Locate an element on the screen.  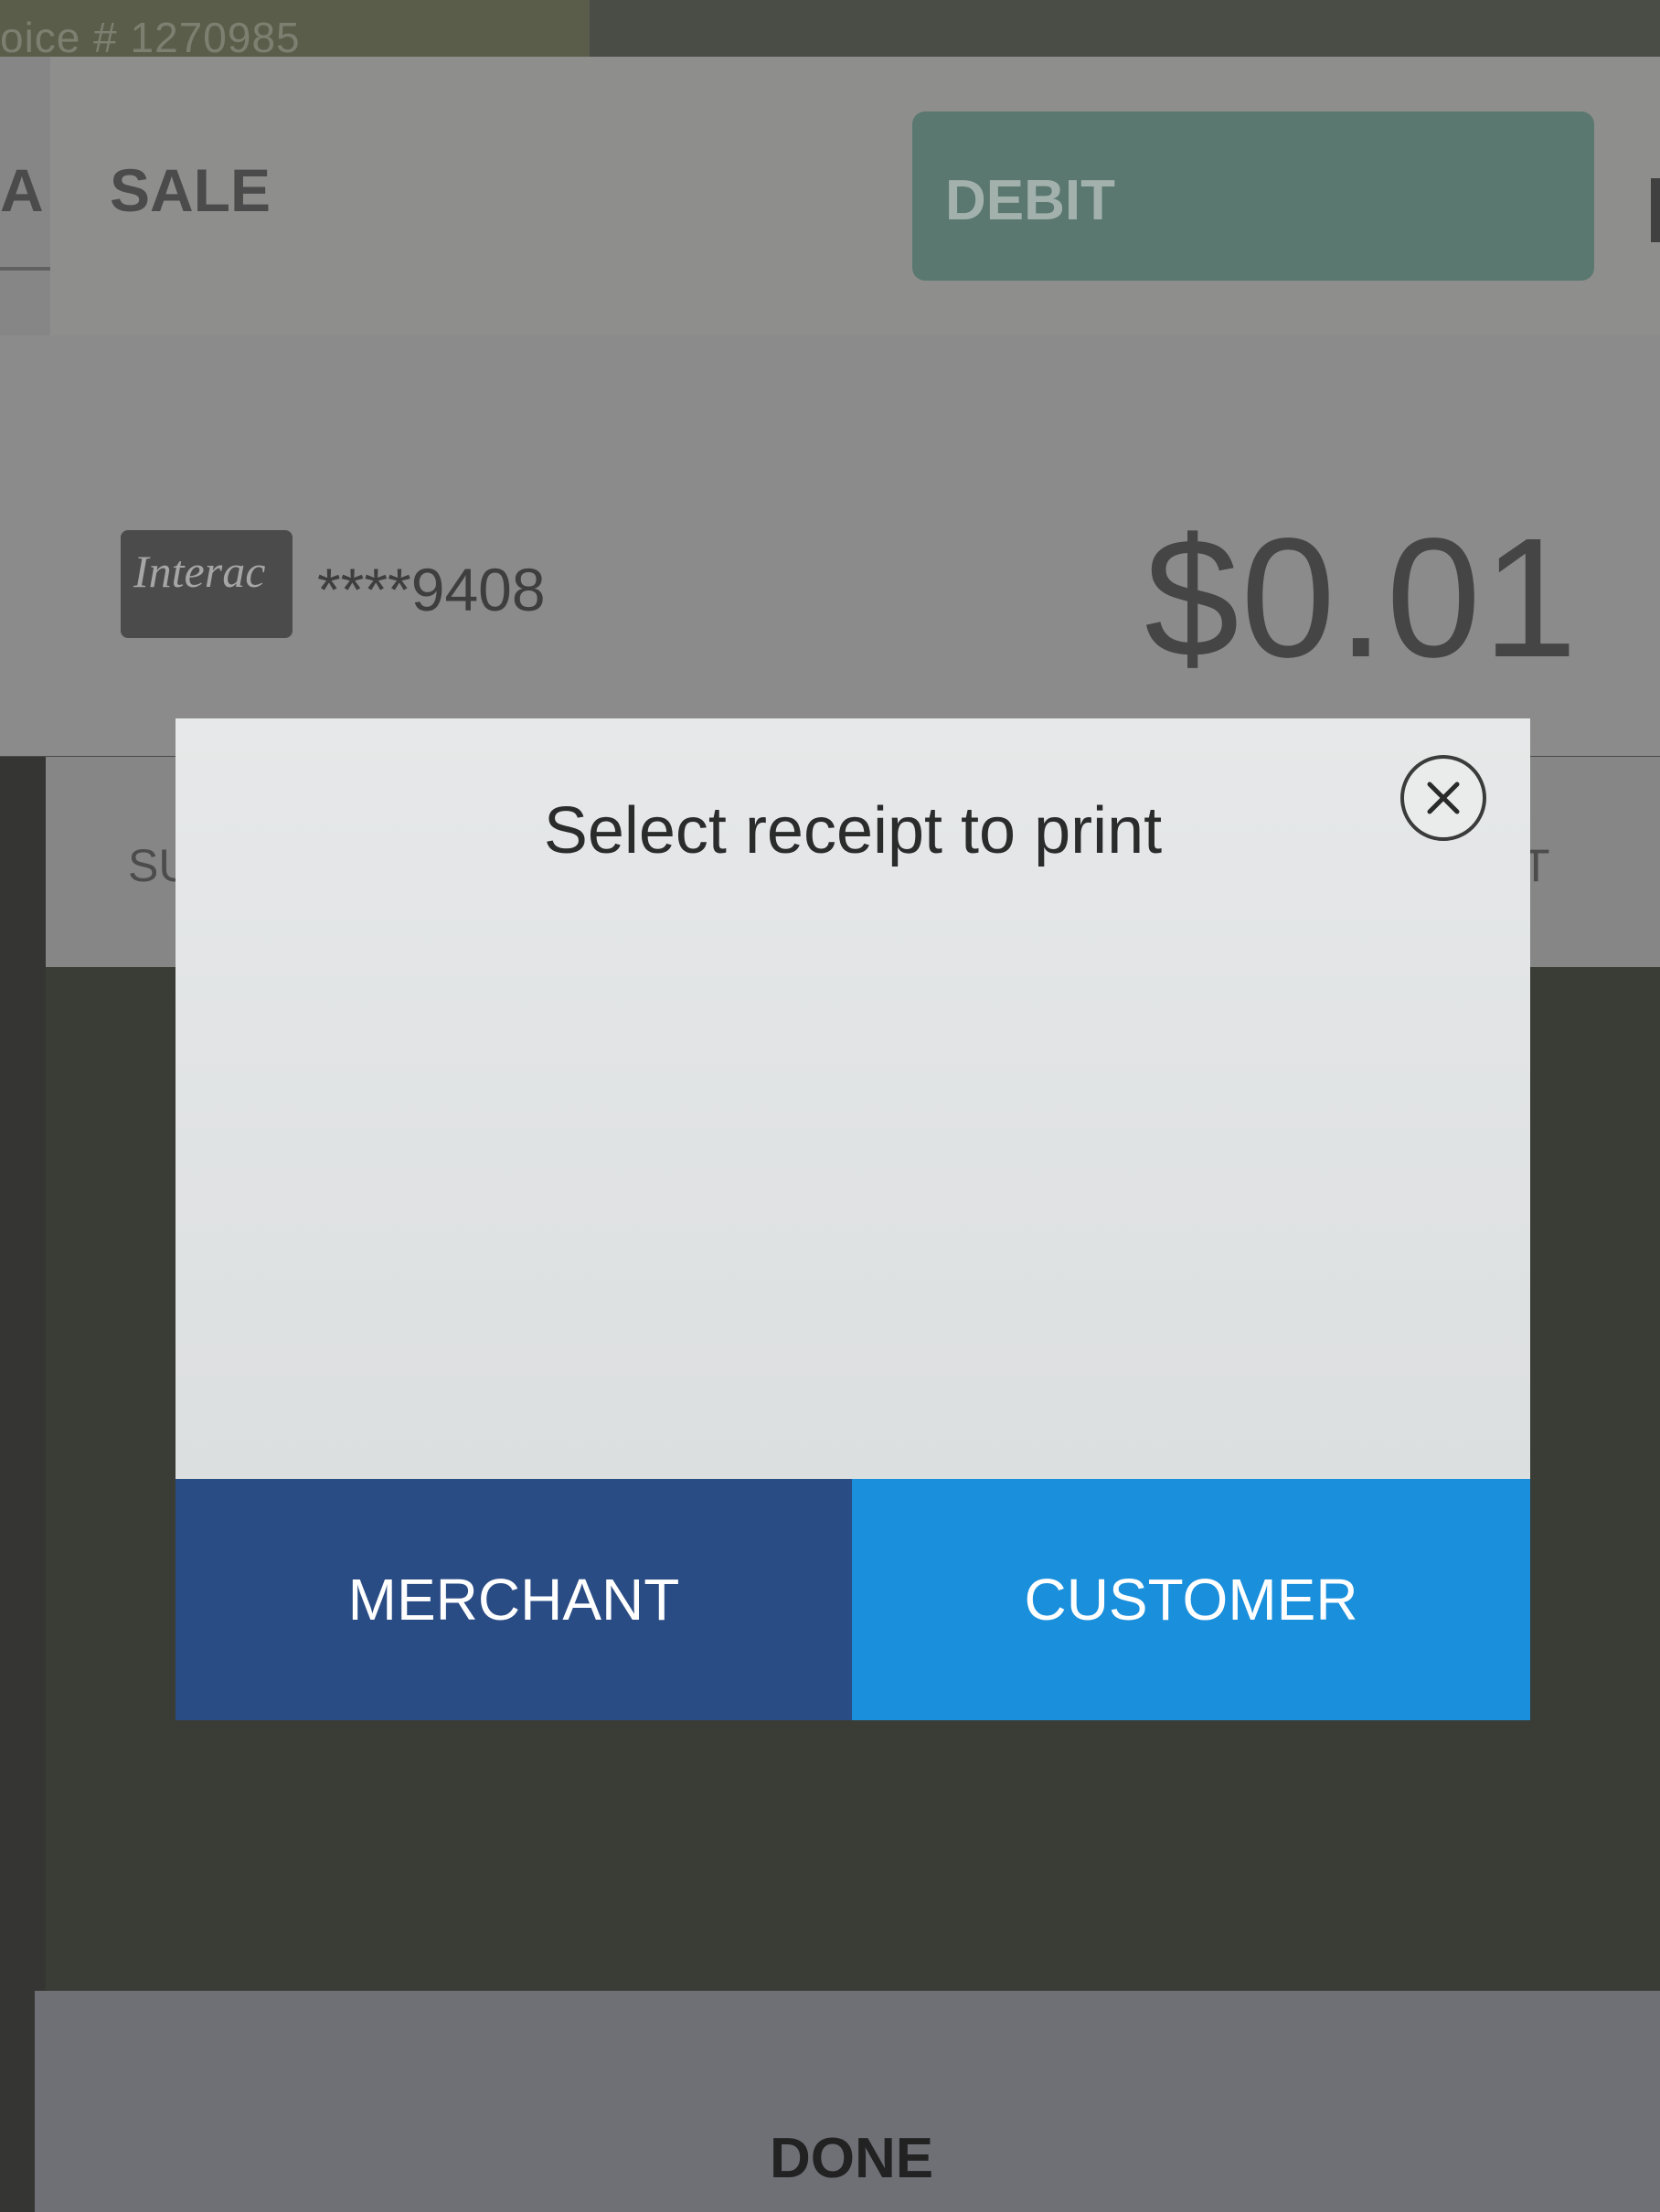
debit-label: DEBIT is located at coordinates (1030, 200).